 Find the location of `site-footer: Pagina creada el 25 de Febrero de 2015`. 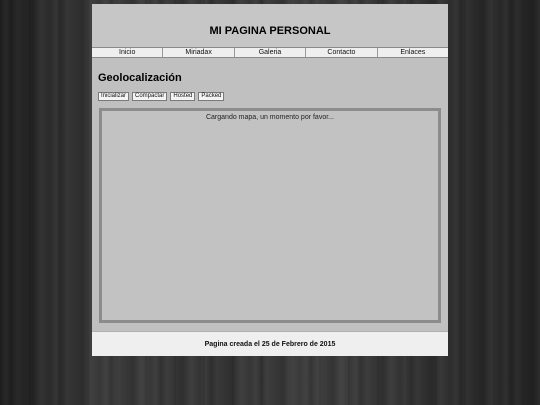

site-footer: Pagina creada el 25 de Febrero de 2015 is located at coordinates (270, 343).